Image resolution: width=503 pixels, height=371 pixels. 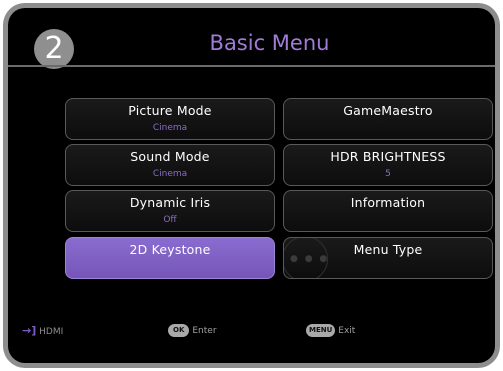 I want to click on ok-enter-hint: OK Enter, so click(x=192, y=330).